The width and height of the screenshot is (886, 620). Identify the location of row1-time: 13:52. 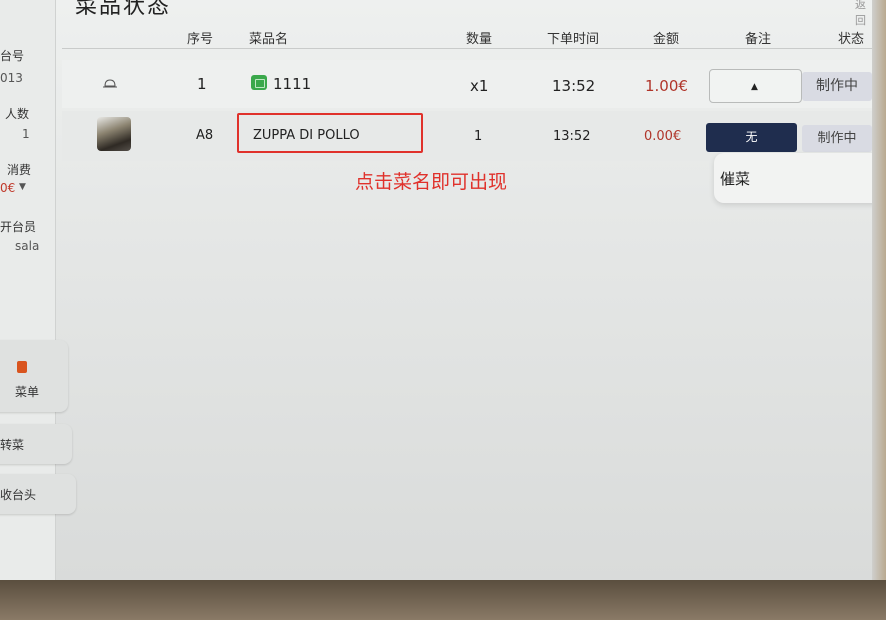
(574, 86).